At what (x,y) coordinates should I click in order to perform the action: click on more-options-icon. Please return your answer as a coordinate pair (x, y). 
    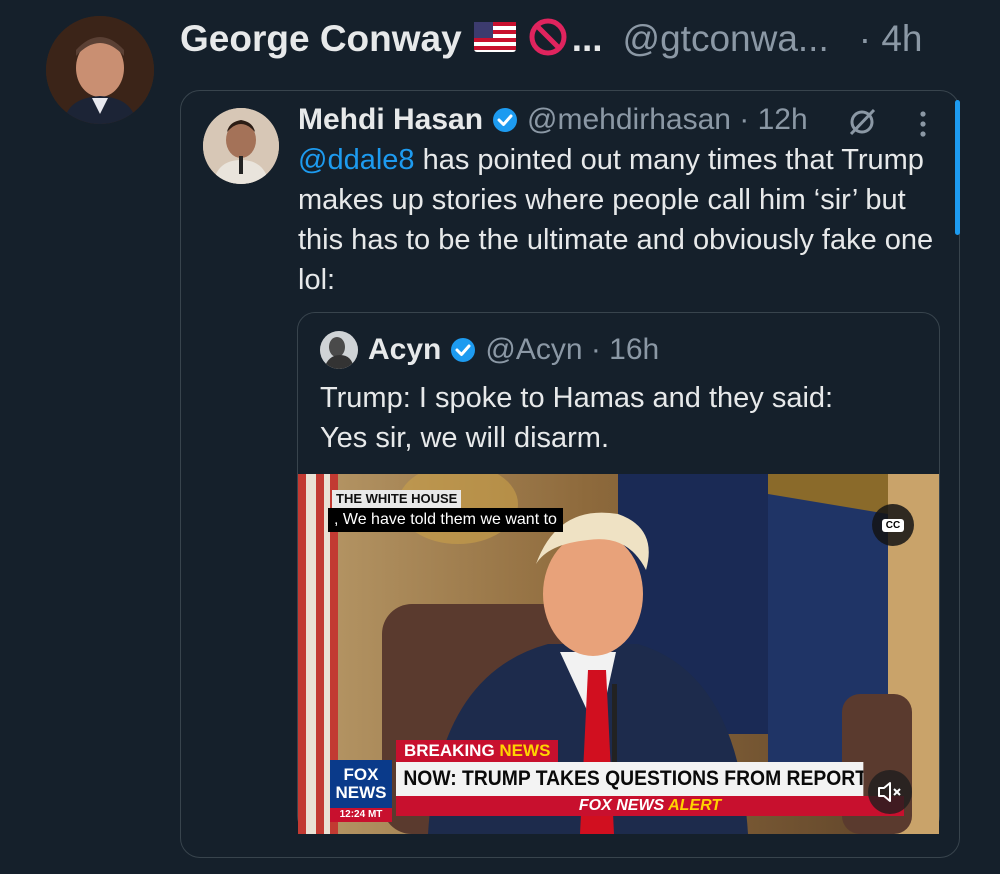
    Looking at the image, I should click on (923, 124).